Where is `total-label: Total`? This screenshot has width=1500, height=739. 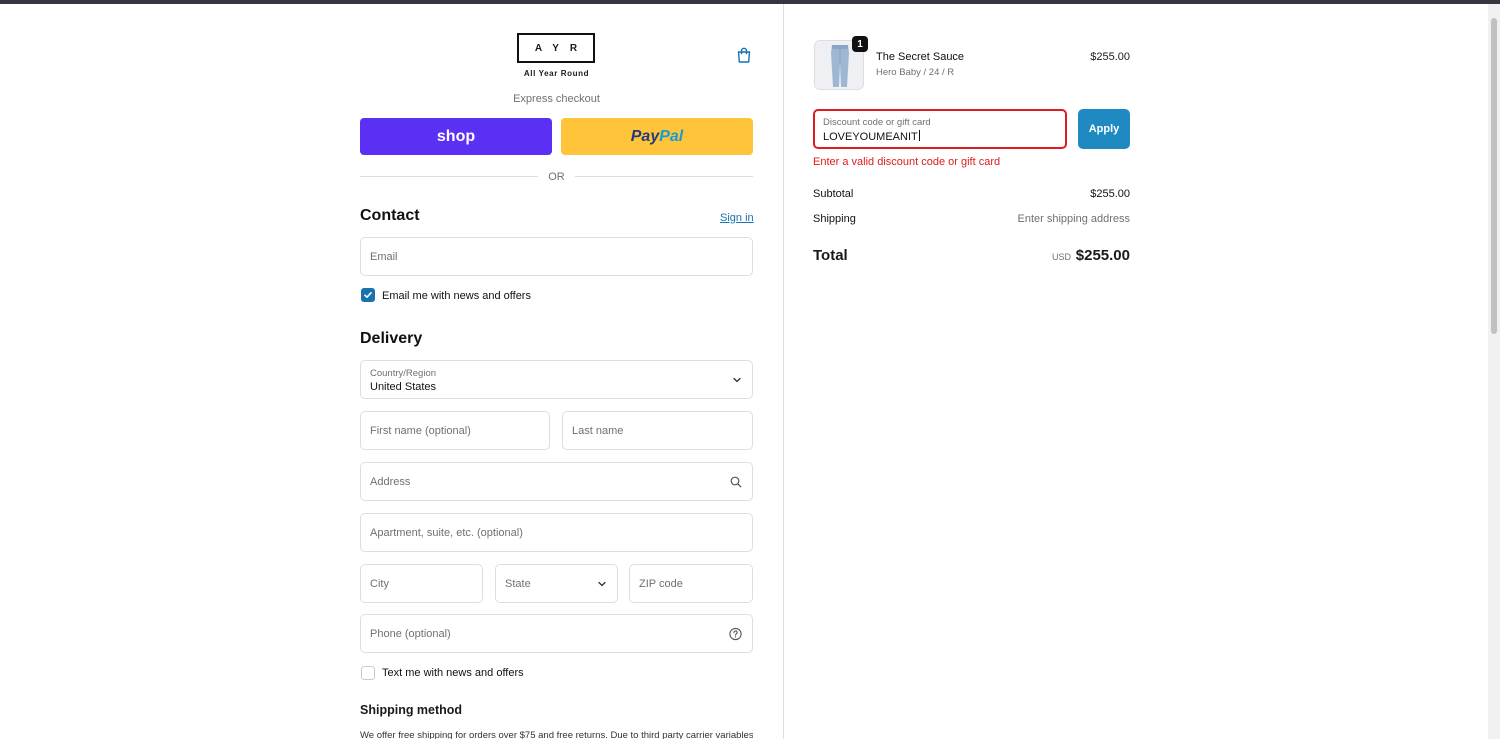
total-label: Total is located at coordinates (830, 255).